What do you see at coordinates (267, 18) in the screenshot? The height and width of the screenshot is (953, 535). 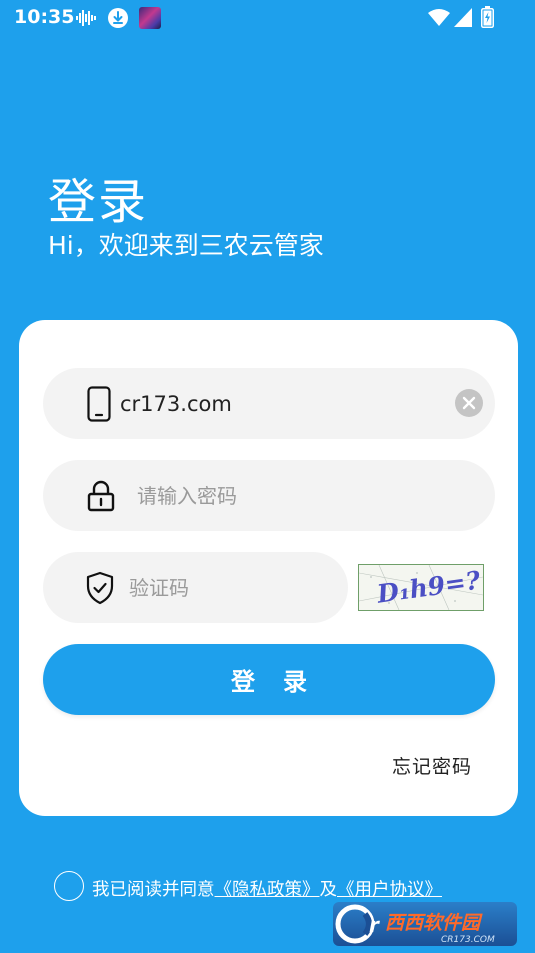 I see `status-bar: 10:35` at bounding box center [267, 18].